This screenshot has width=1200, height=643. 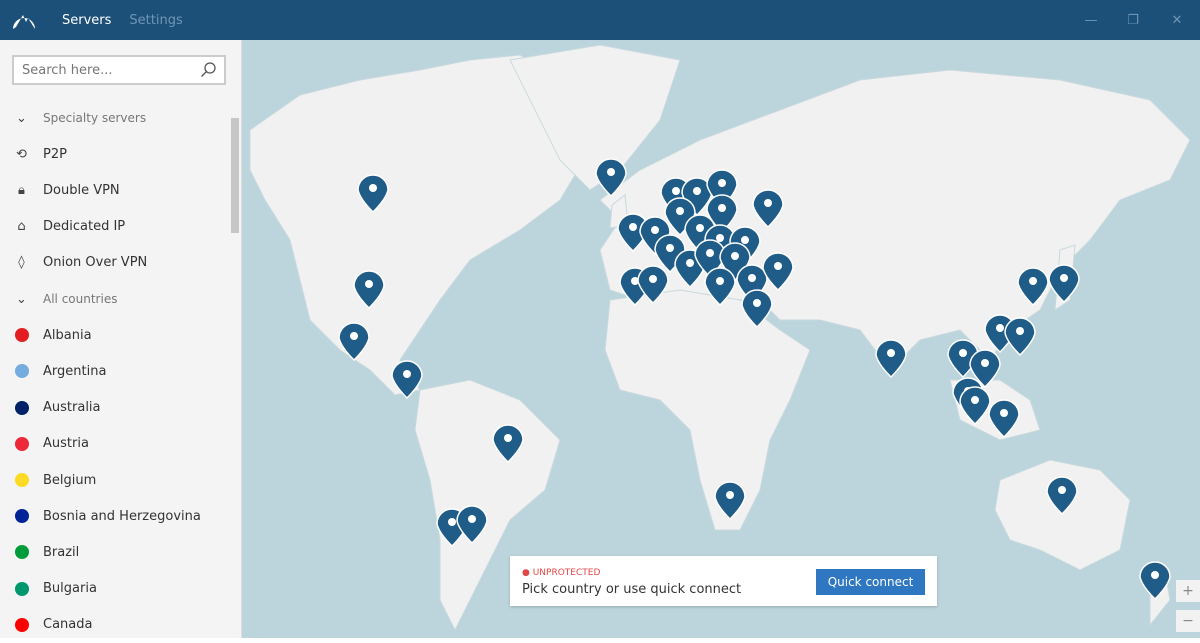 I want to click on sidebar-item-onion-over-vpn: ◊ Onion Over VPN, so click(x=114, y=263).